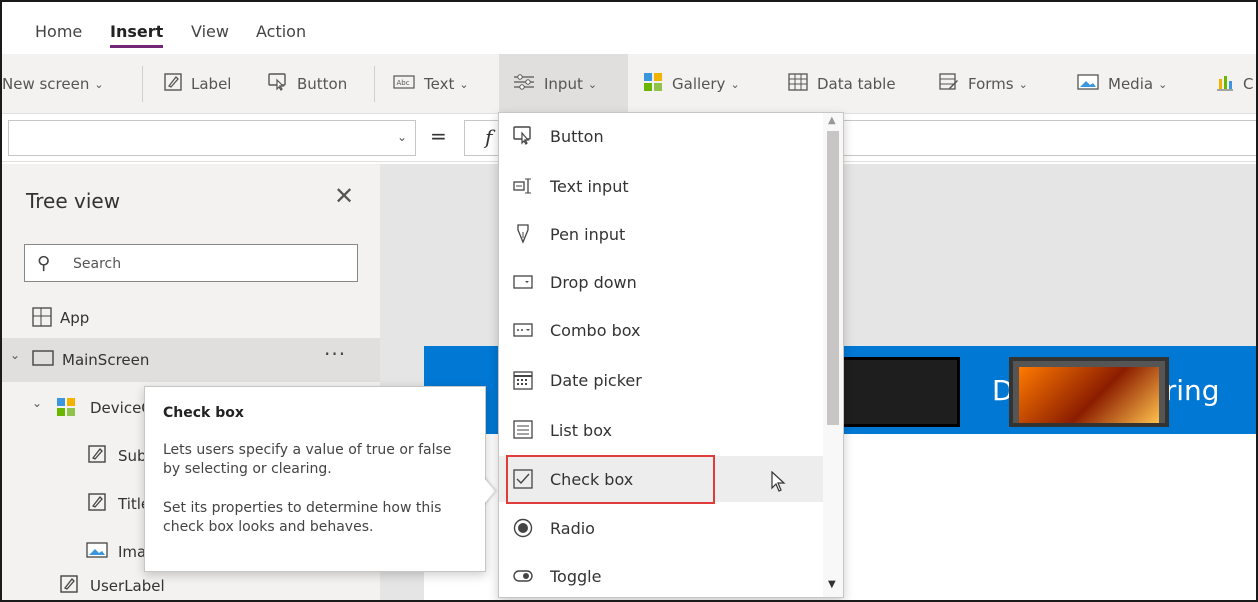  I want to click on property-dropdown: ⌄, so click(212, 138).